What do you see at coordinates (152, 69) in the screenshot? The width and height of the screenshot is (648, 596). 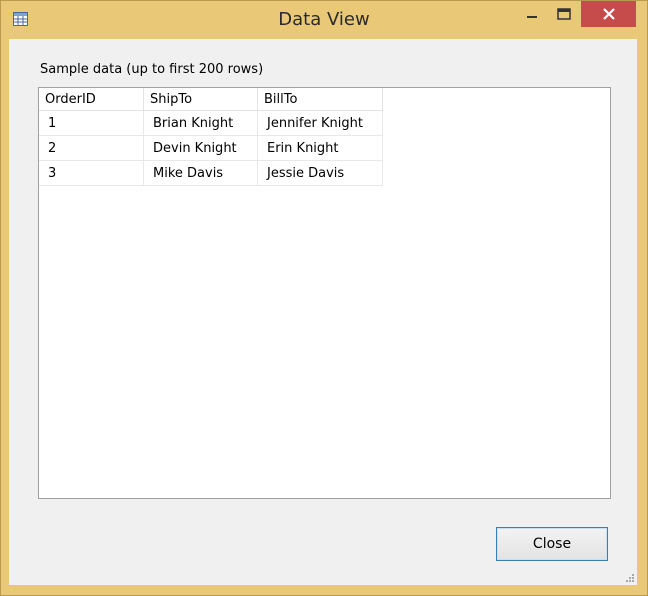 I see `sample-data-caption: Sample data (up to first 200 rows)` at bounding box center [152, 69].